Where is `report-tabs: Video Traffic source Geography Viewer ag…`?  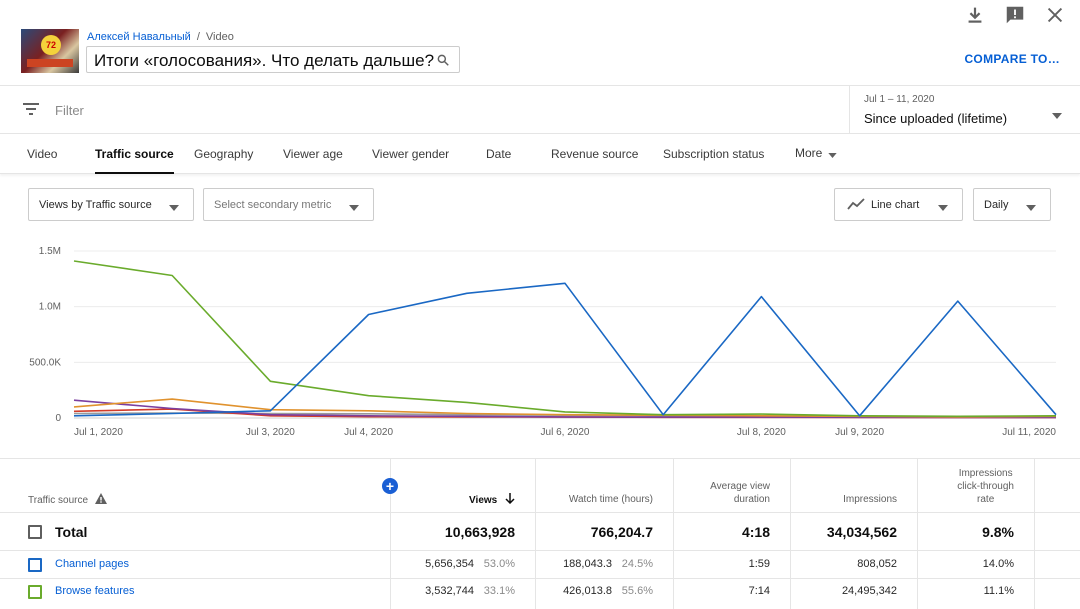
report-tabs: Video Traffic source Geography Viewer ag… is located at coordinates (540, 154).